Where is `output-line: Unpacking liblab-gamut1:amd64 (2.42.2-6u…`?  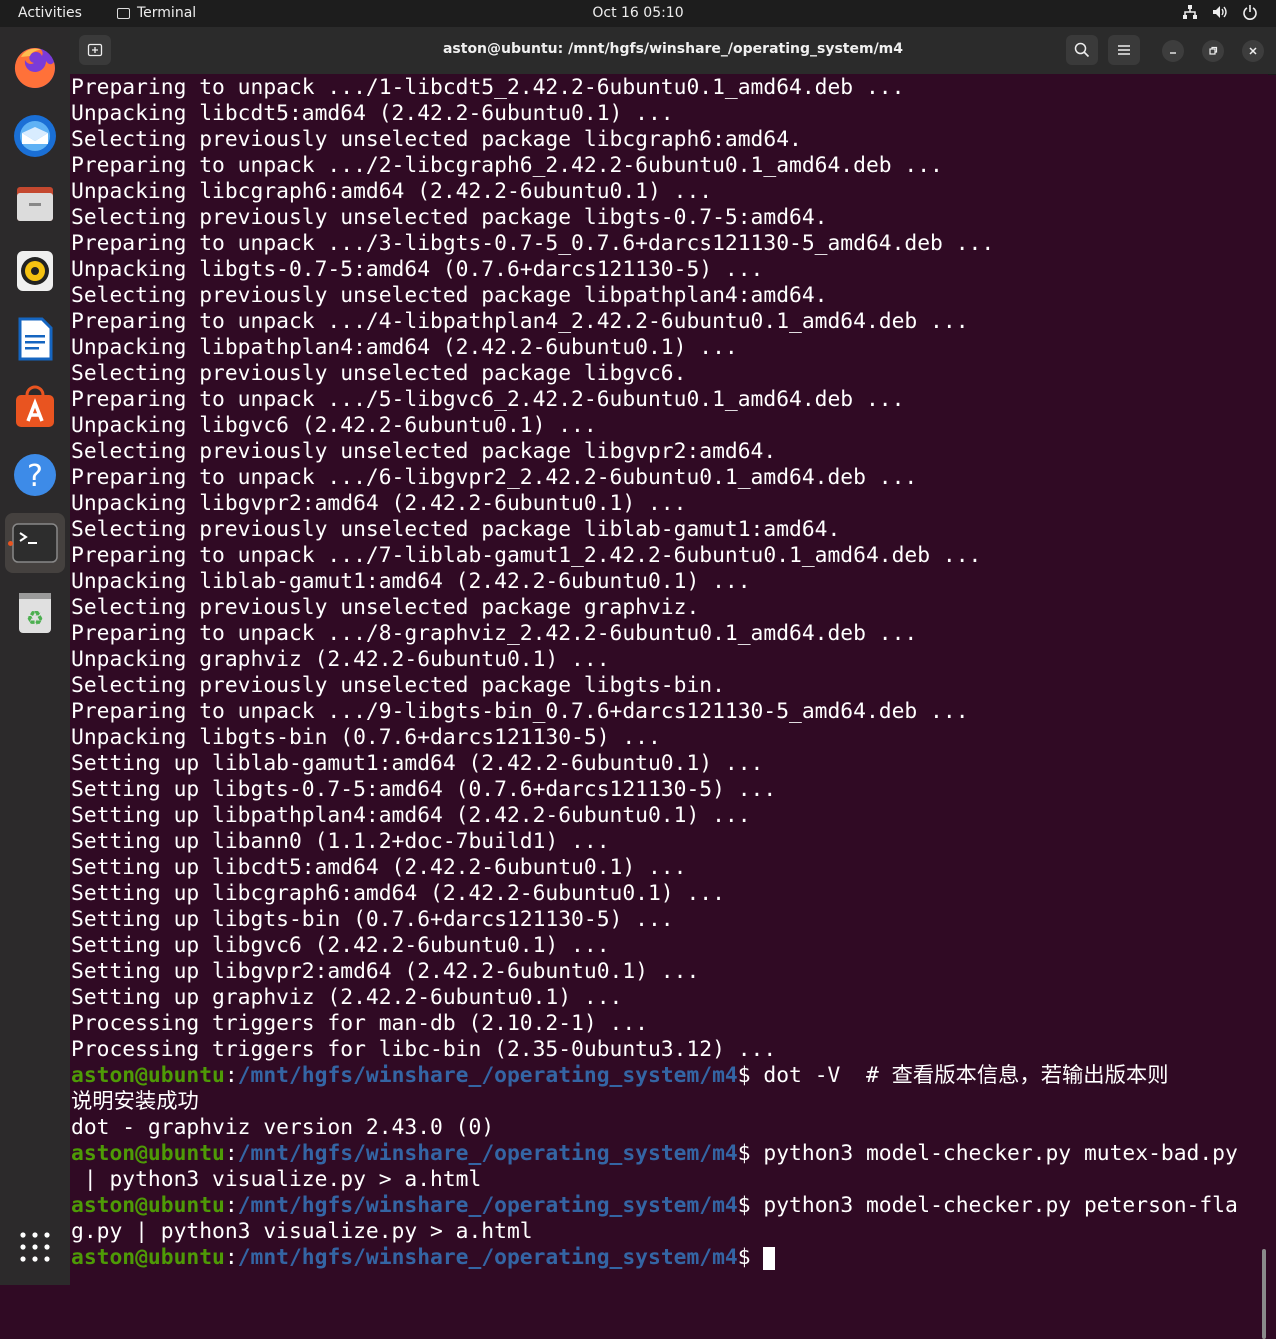 output-line: Unpacking liblab-gamut1:amd64 (2.42.2-6u… is located at coordinates (411, 581).